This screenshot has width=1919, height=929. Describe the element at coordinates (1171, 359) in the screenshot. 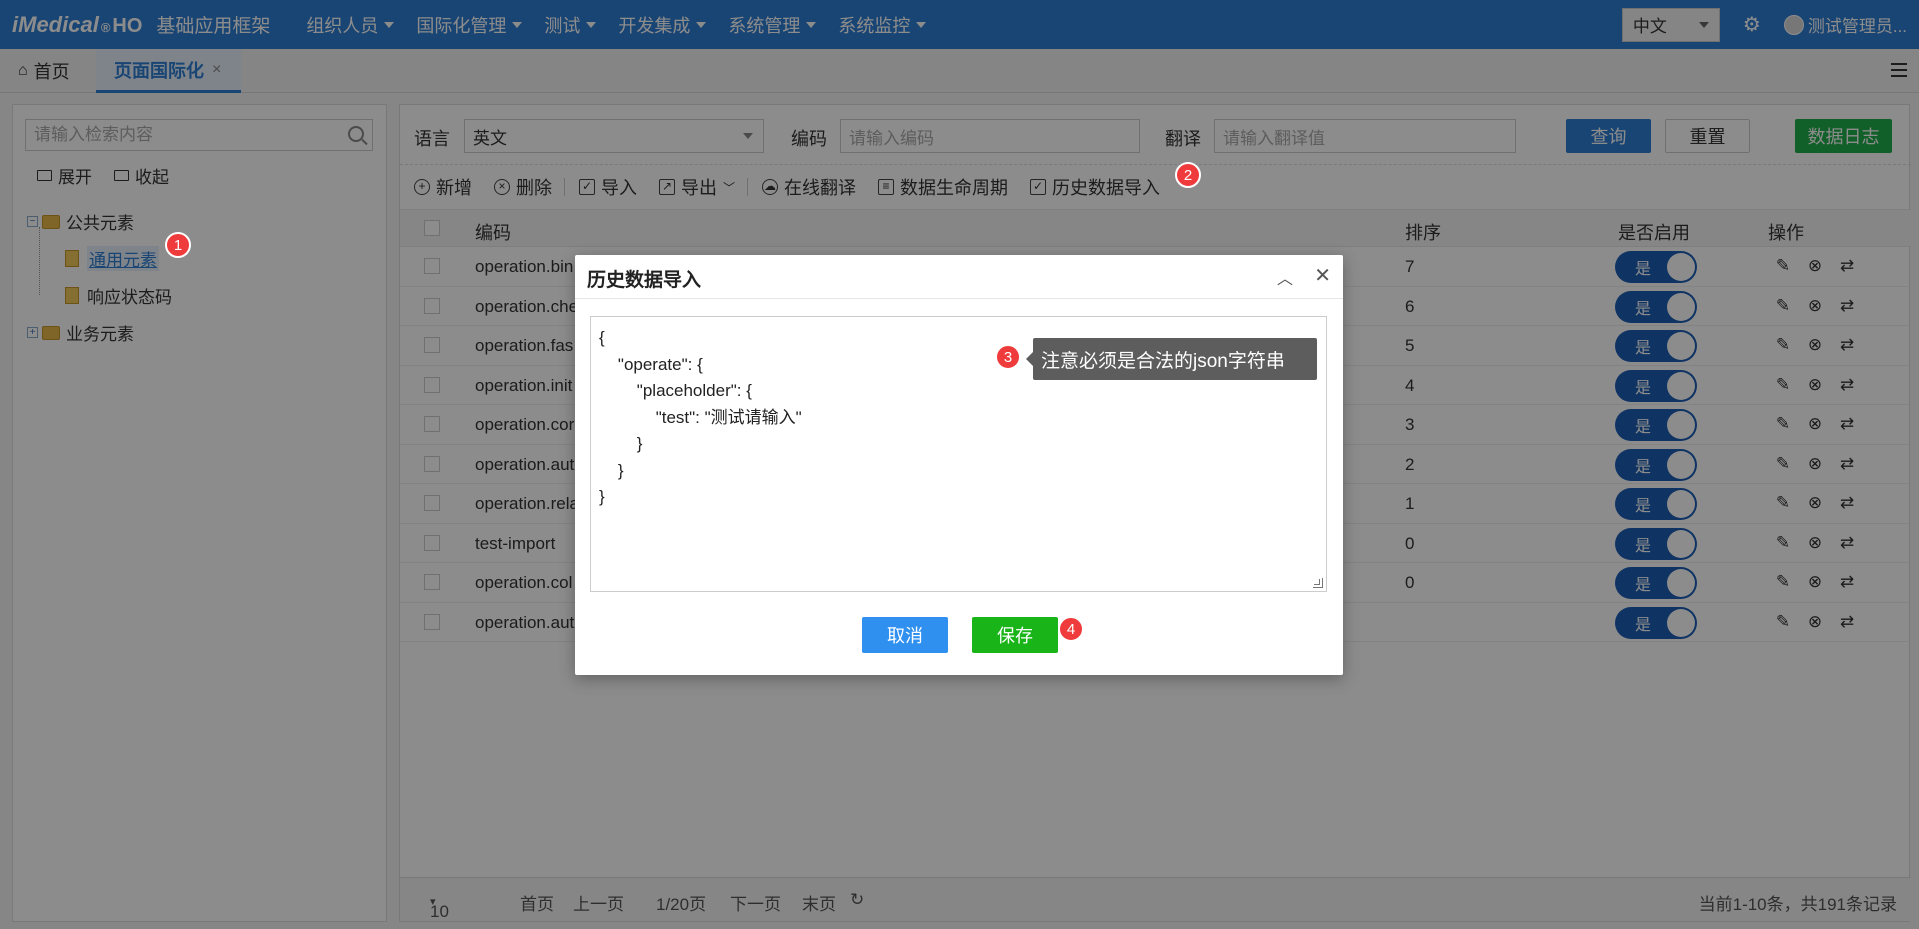

I see `json-hint-tooltip: 注意必须是合法的json字符串` at that location.